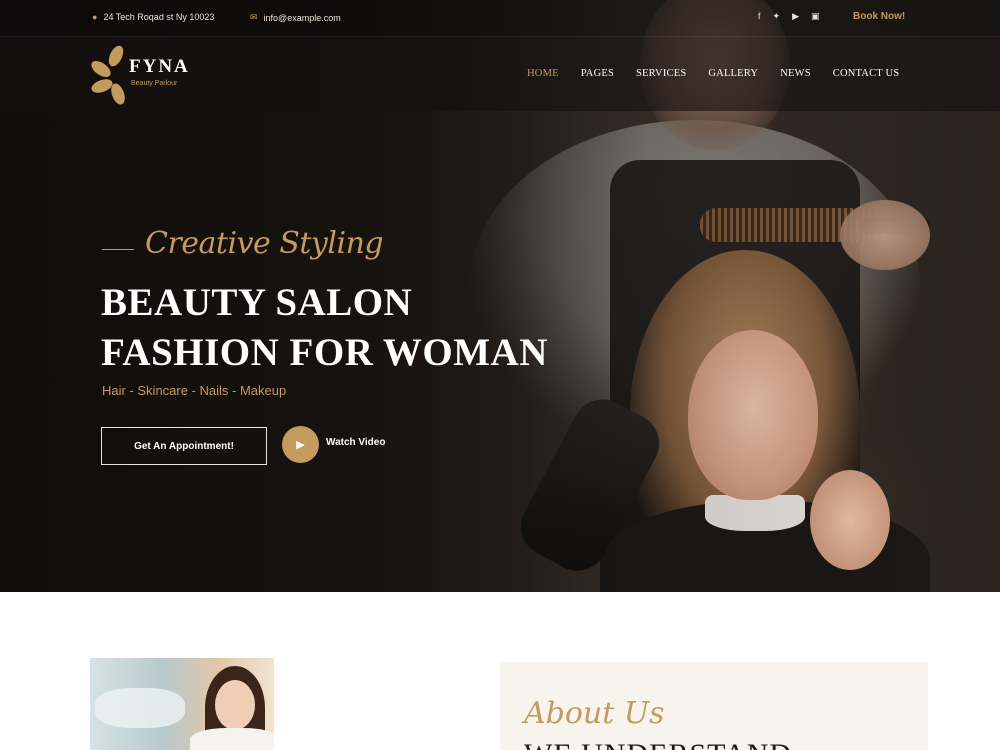  What do you see at coordinates (264, 243) in the screenshot?
I see `hero-subtitle-script: Creative Styling` at bounding box center [264, 243].